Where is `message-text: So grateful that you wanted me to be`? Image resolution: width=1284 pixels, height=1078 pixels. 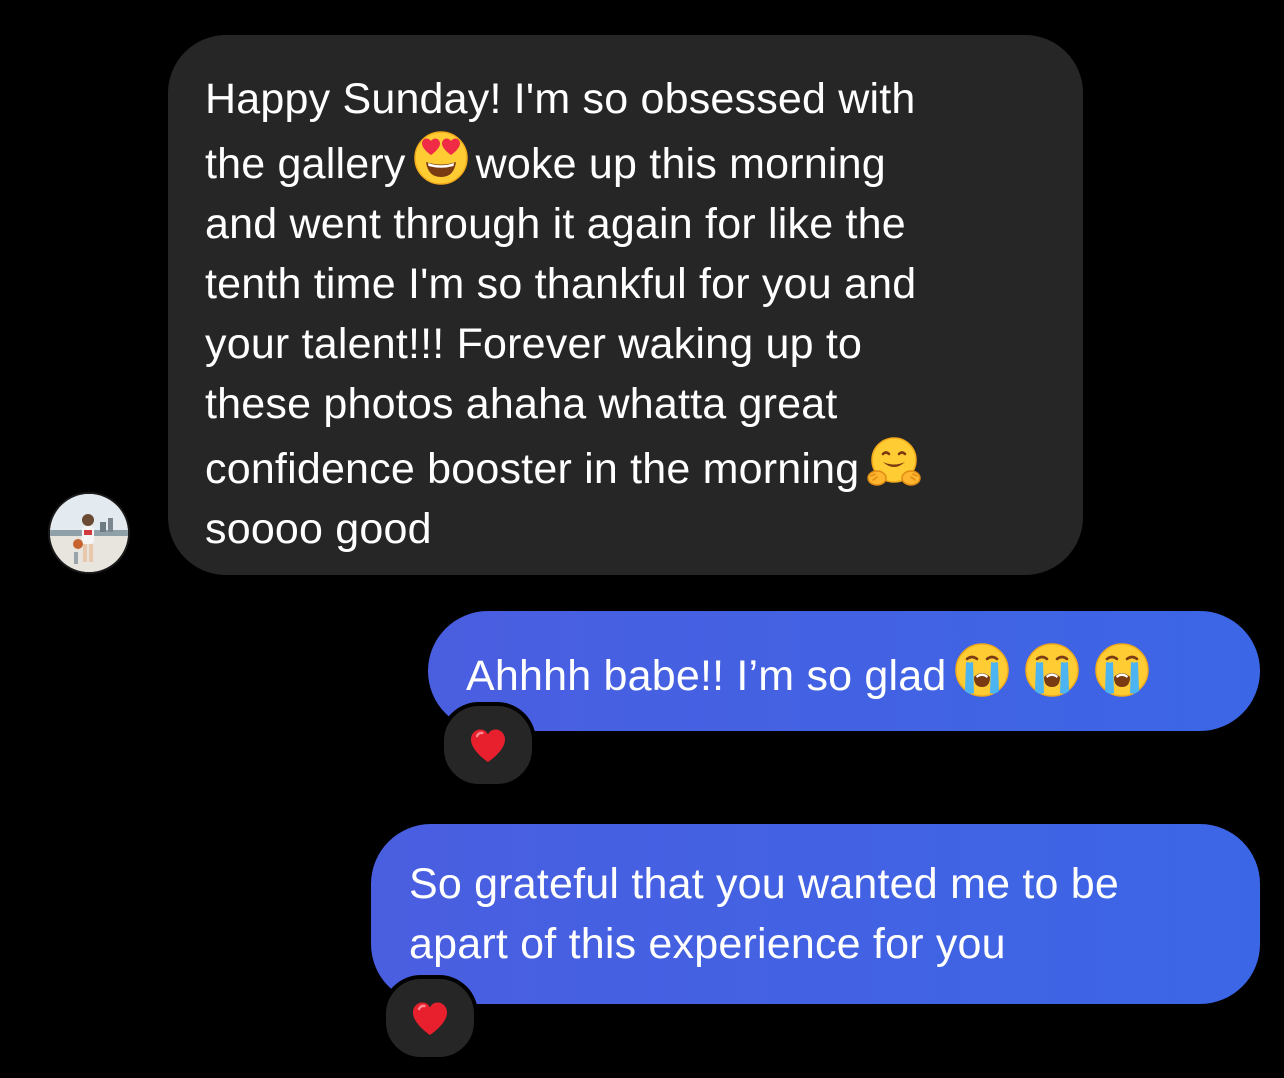 message-text: So grateful that you wanted me to be is located at coordinates (764, 884).